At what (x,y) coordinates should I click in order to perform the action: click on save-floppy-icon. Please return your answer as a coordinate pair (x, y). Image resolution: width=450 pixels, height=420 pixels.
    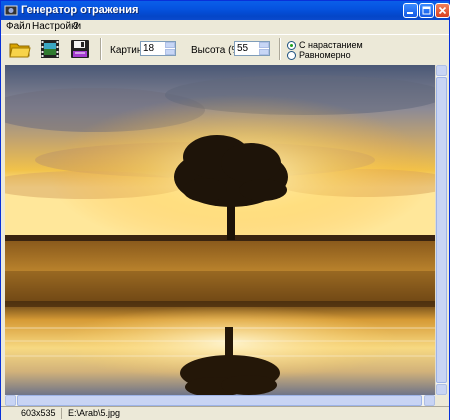
    Looking at the image, I should click on (80, 49).